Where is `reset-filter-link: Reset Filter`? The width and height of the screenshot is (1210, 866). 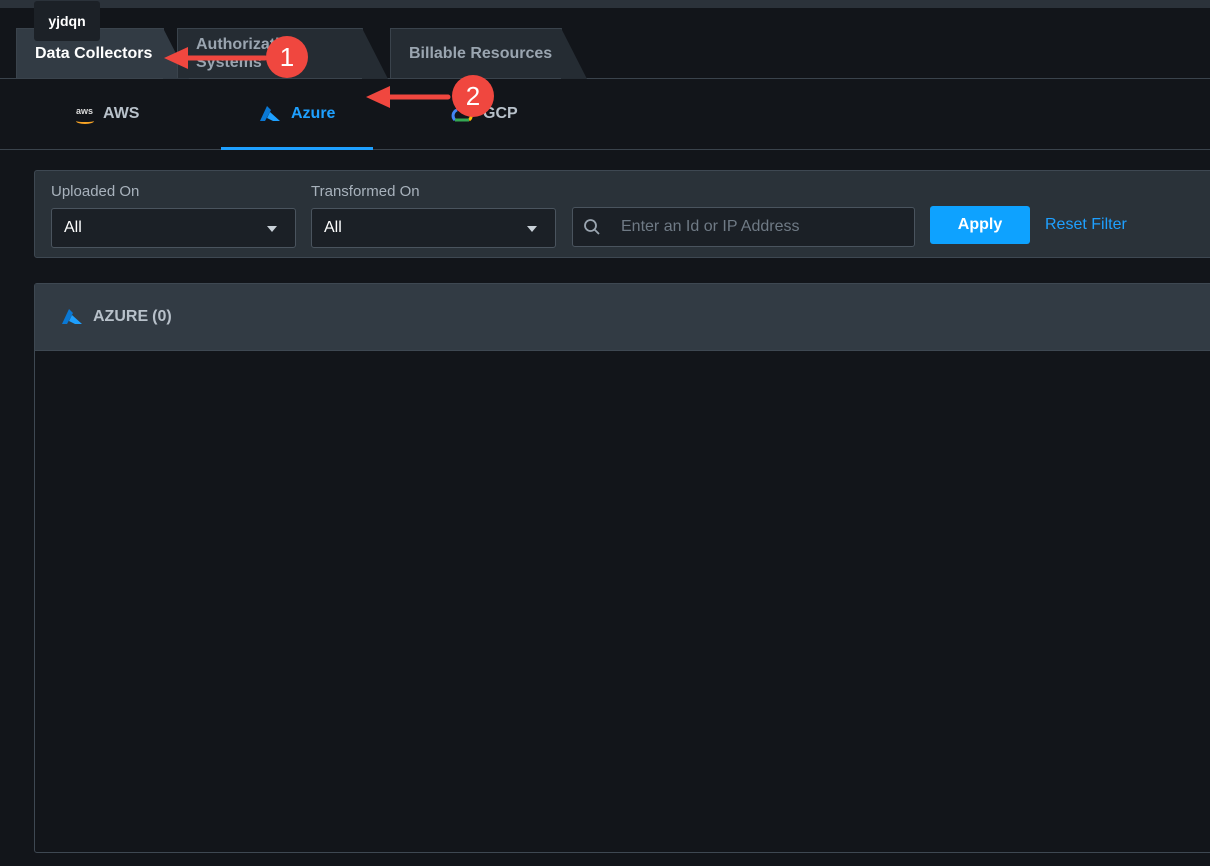
reset-filter-link: Reset Filter is located at coordinates (1086, 225).